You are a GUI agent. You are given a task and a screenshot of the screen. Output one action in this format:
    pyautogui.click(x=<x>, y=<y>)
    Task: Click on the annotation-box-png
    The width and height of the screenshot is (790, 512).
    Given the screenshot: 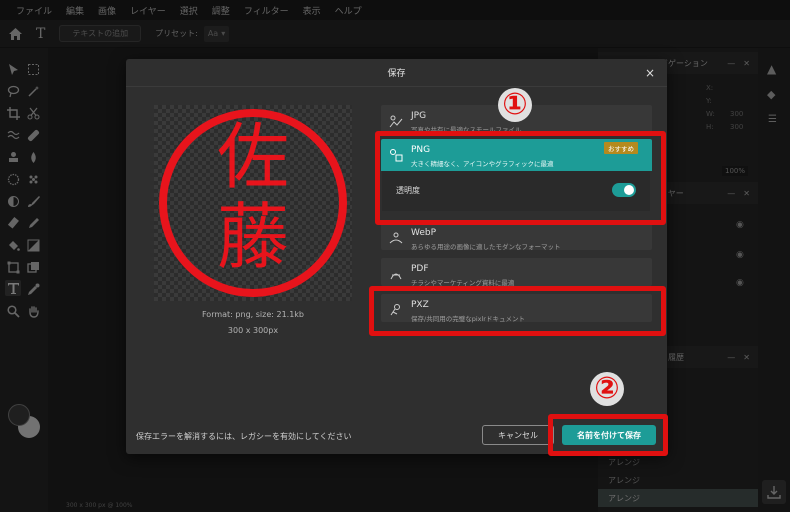 What is the action you would take?
    pyautogui.click(x=520, y=178)
    